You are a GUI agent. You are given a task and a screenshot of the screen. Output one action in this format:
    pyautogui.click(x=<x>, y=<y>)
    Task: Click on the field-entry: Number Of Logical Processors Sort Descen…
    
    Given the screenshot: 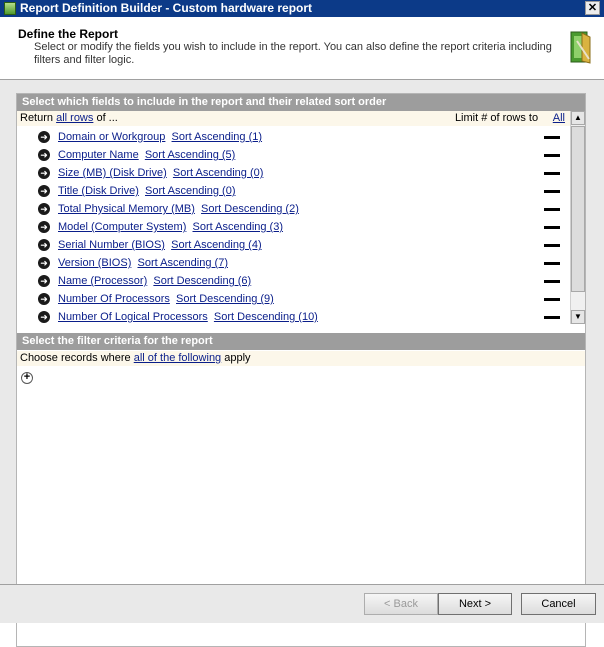 What is the action you would take?
    pyautogui.click(x=188, y=315)
    